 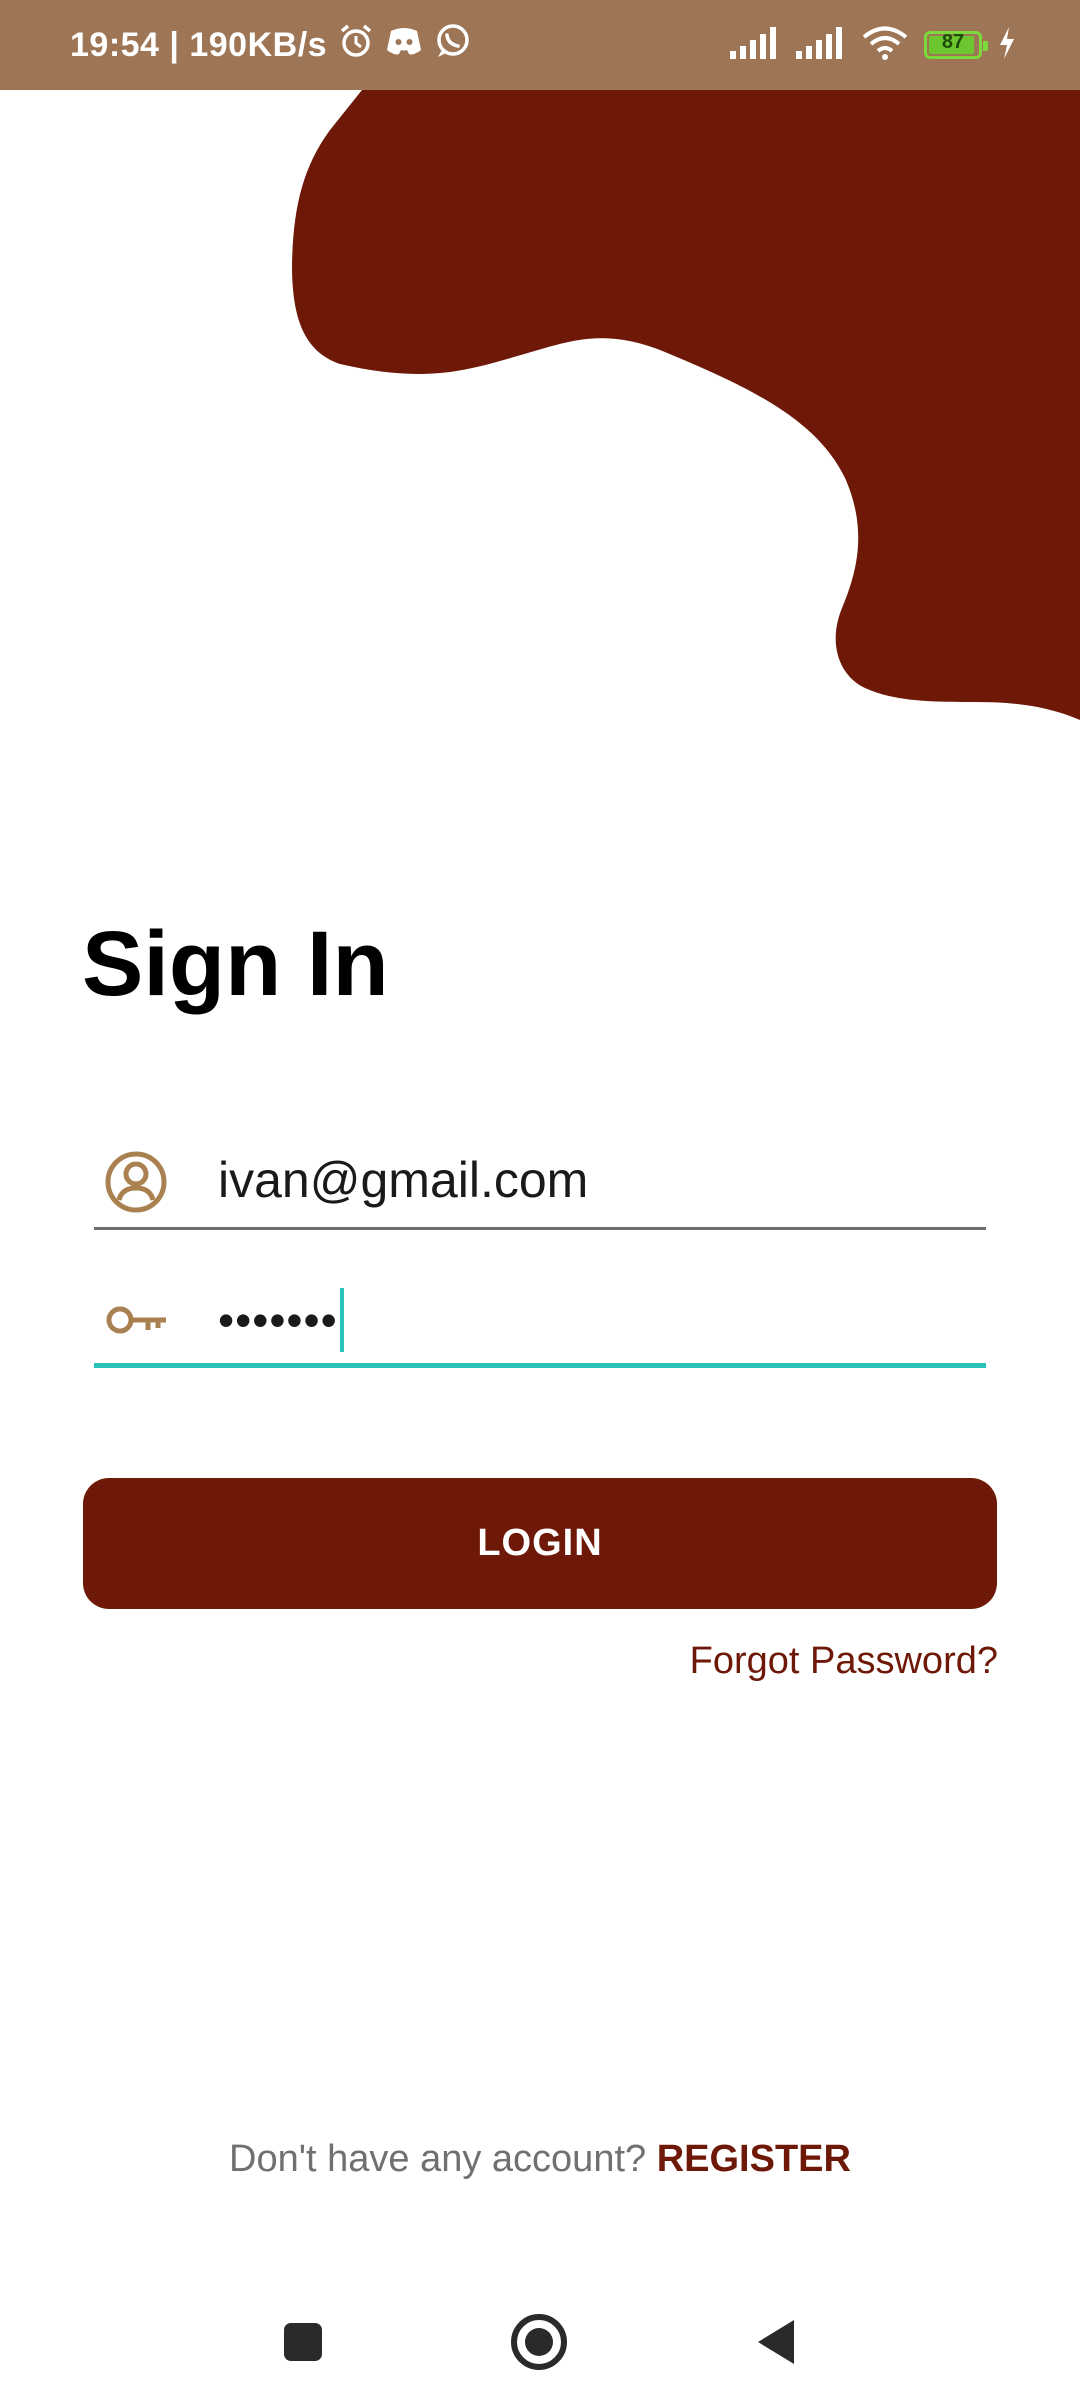 I want to click on key-icon, so click(x=136, y=1320).